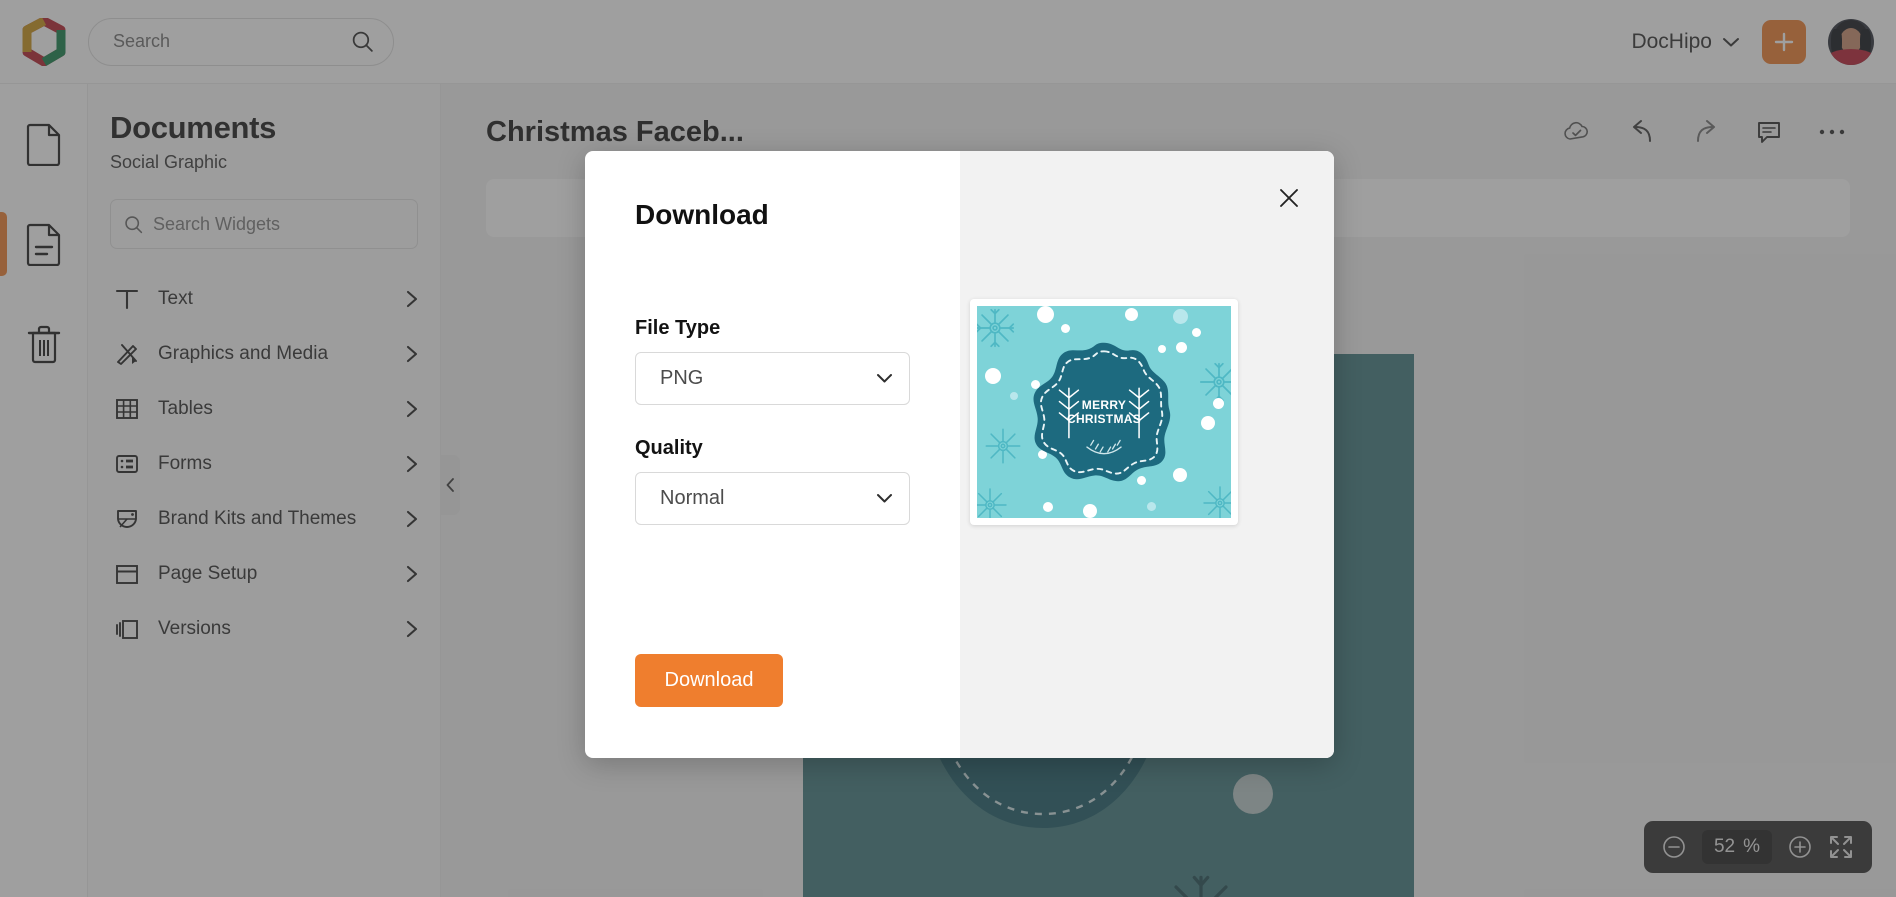 Image resolution: width=1896 pixels, height=897 pixels. What do you see at coordinates (692, 498) in the screenshot?
I see `quality-value: Normal` at bounding box center [692, 498].